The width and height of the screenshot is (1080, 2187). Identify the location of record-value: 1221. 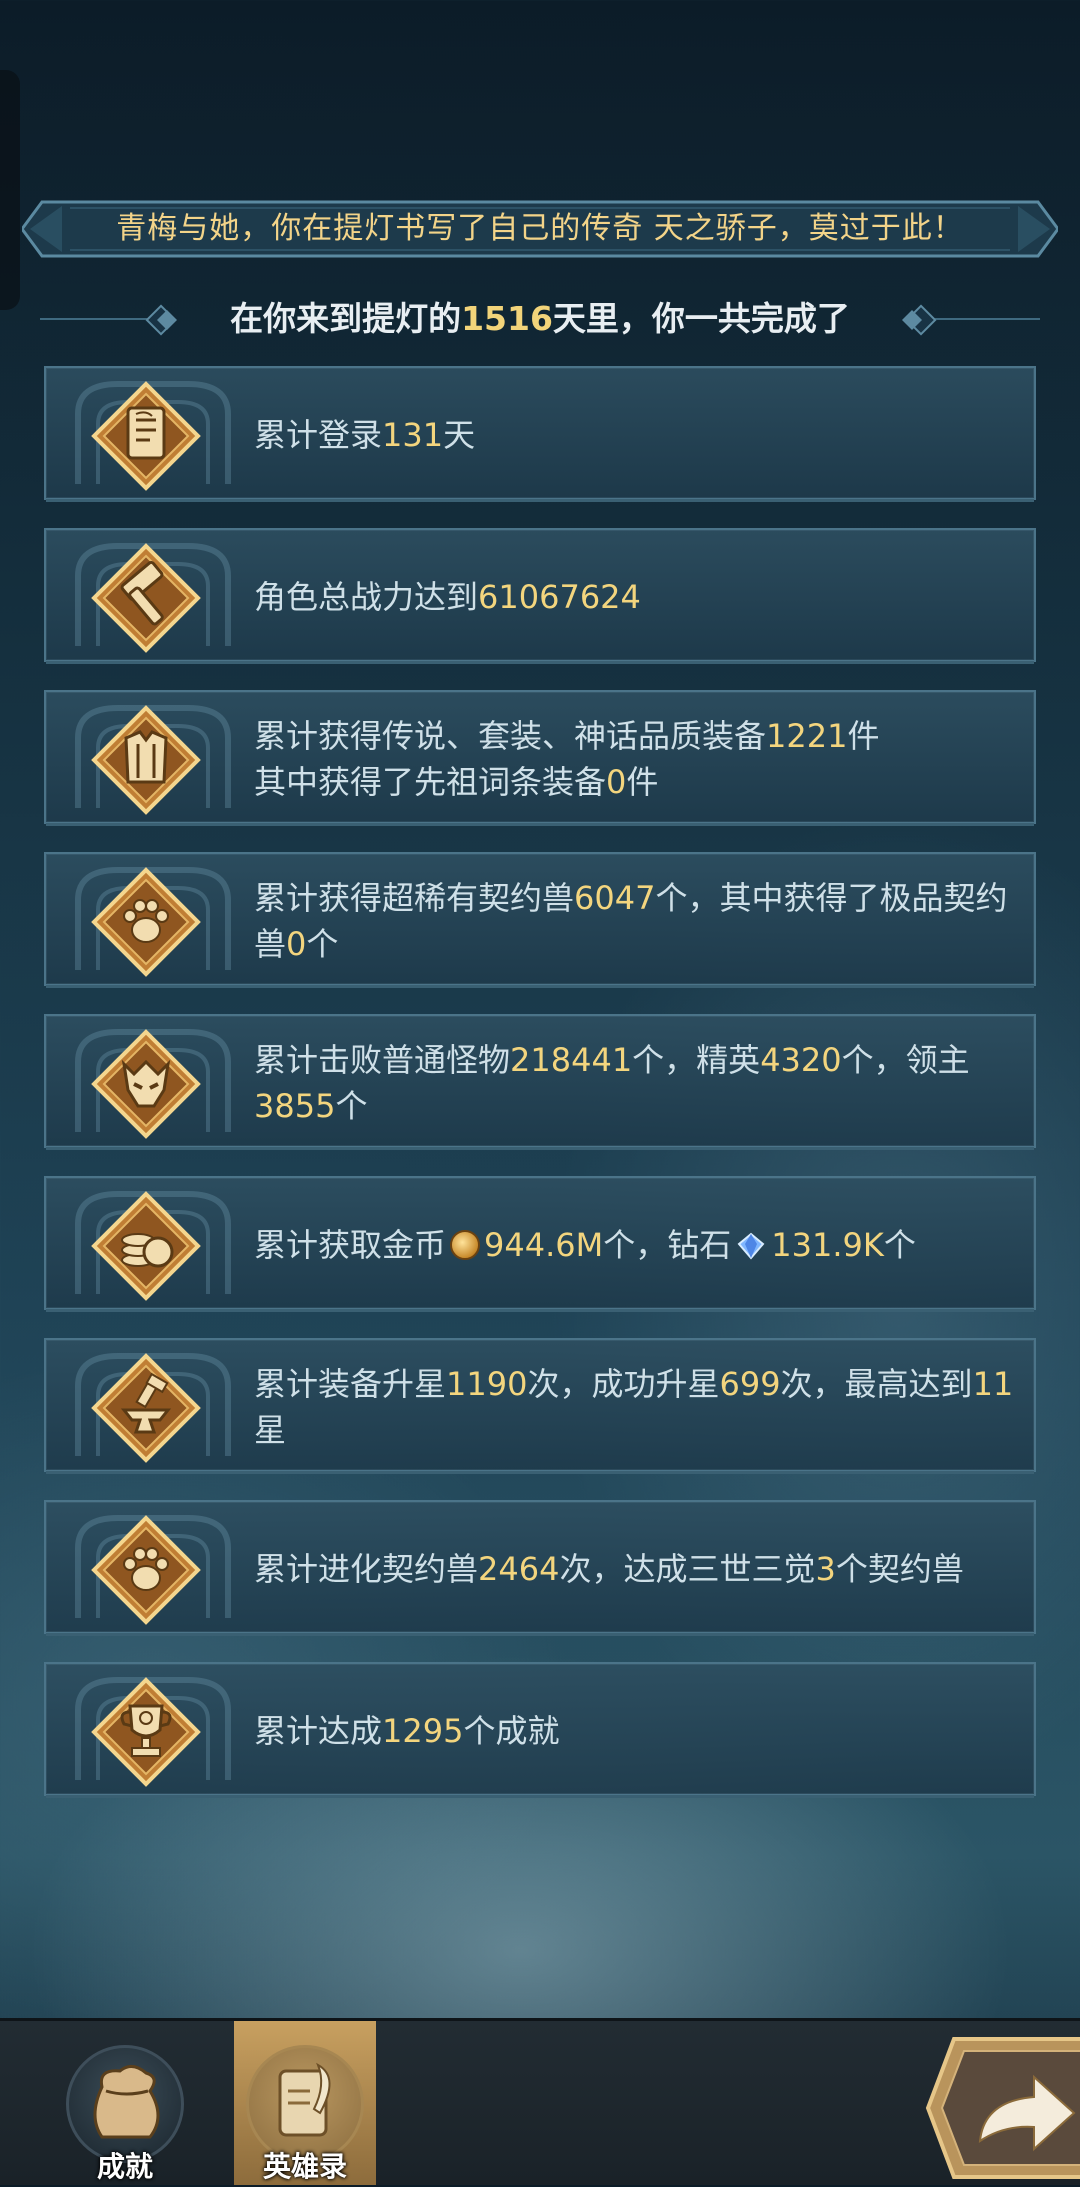
(807, 736).